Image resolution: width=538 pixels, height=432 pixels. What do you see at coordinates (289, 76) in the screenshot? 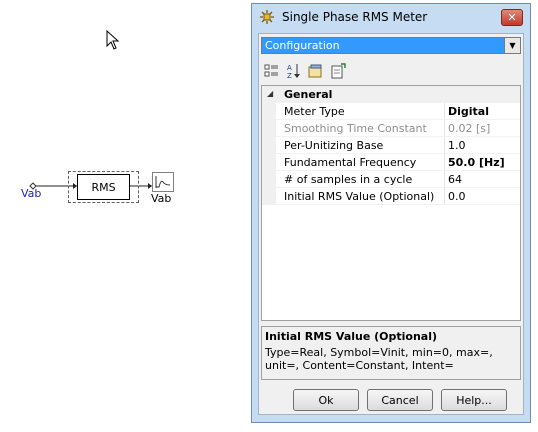
I see `svg-text: Z` at bounding box center [289, 76].